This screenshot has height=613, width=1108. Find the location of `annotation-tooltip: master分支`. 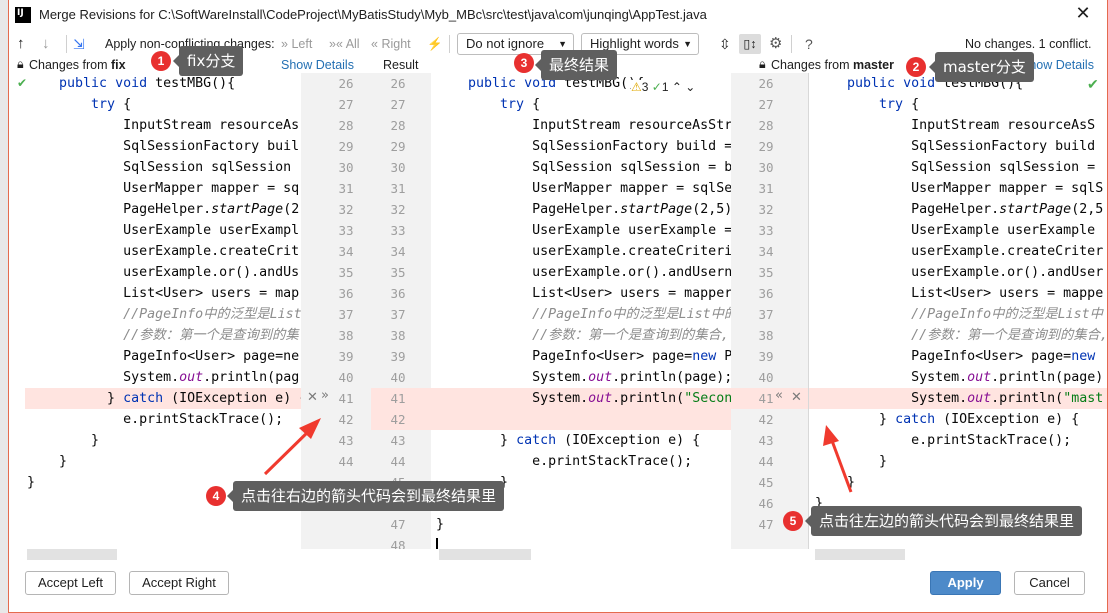

annotation-tooltip: master分支 is located at coordinates (981, 67).